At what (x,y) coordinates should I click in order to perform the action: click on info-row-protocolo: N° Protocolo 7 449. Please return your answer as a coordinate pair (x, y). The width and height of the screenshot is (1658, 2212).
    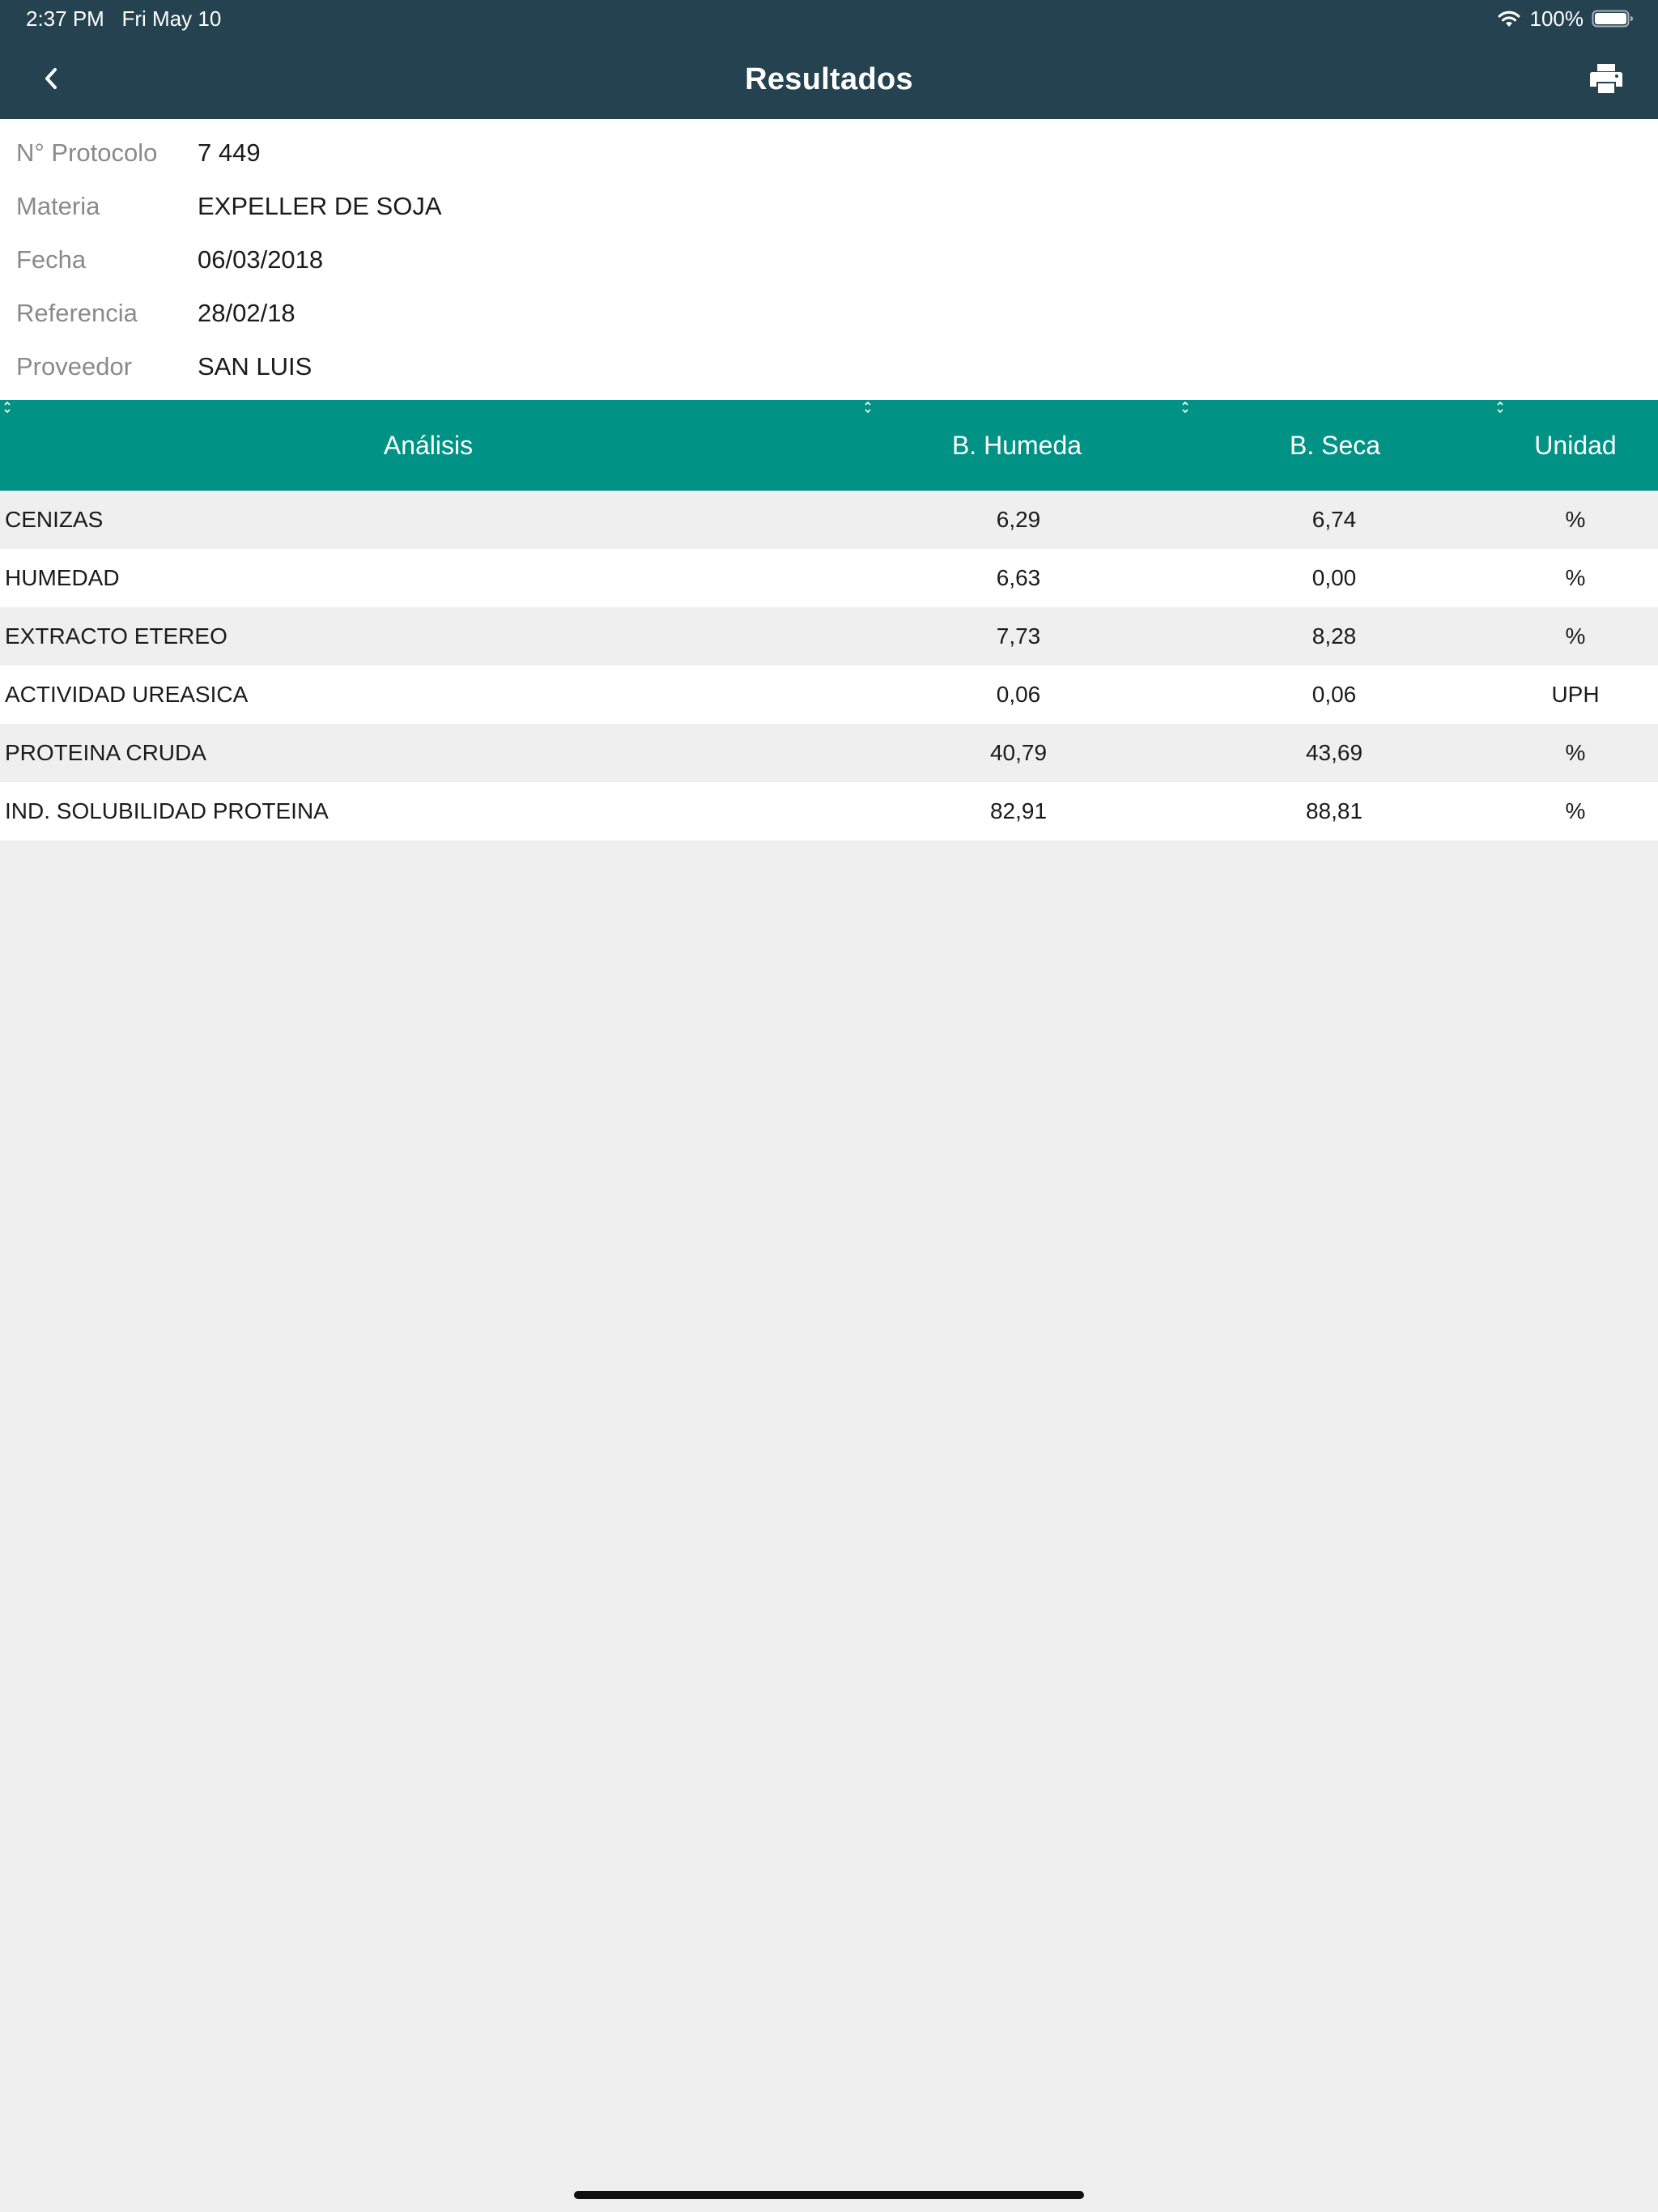
    Looking at the image, I should click on (829, 153).